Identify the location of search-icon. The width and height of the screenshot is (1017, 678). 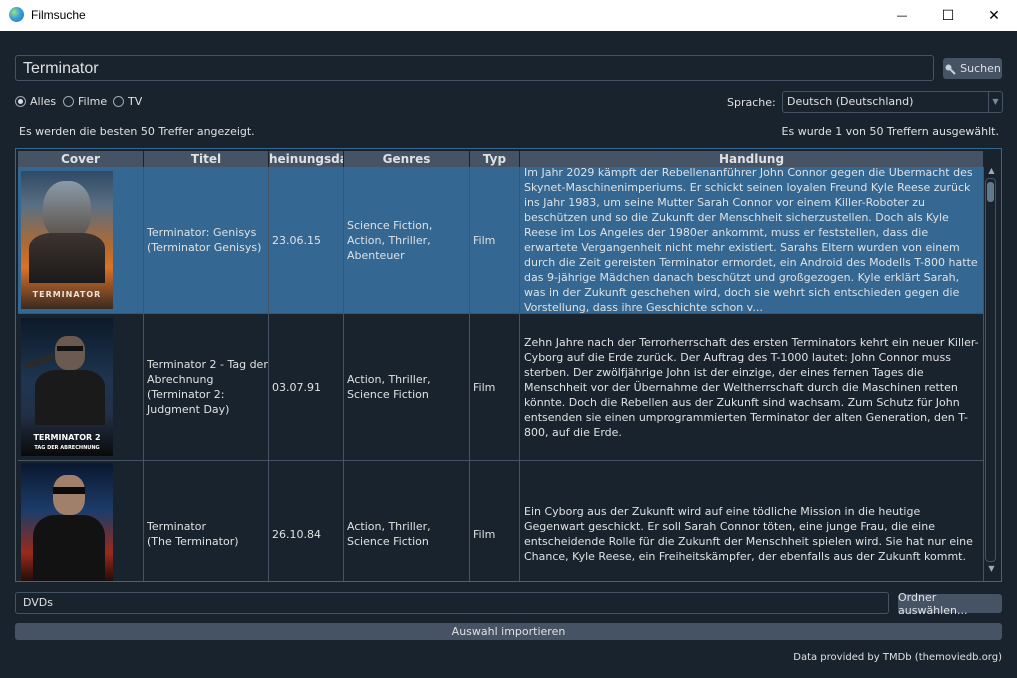
(950, 69).